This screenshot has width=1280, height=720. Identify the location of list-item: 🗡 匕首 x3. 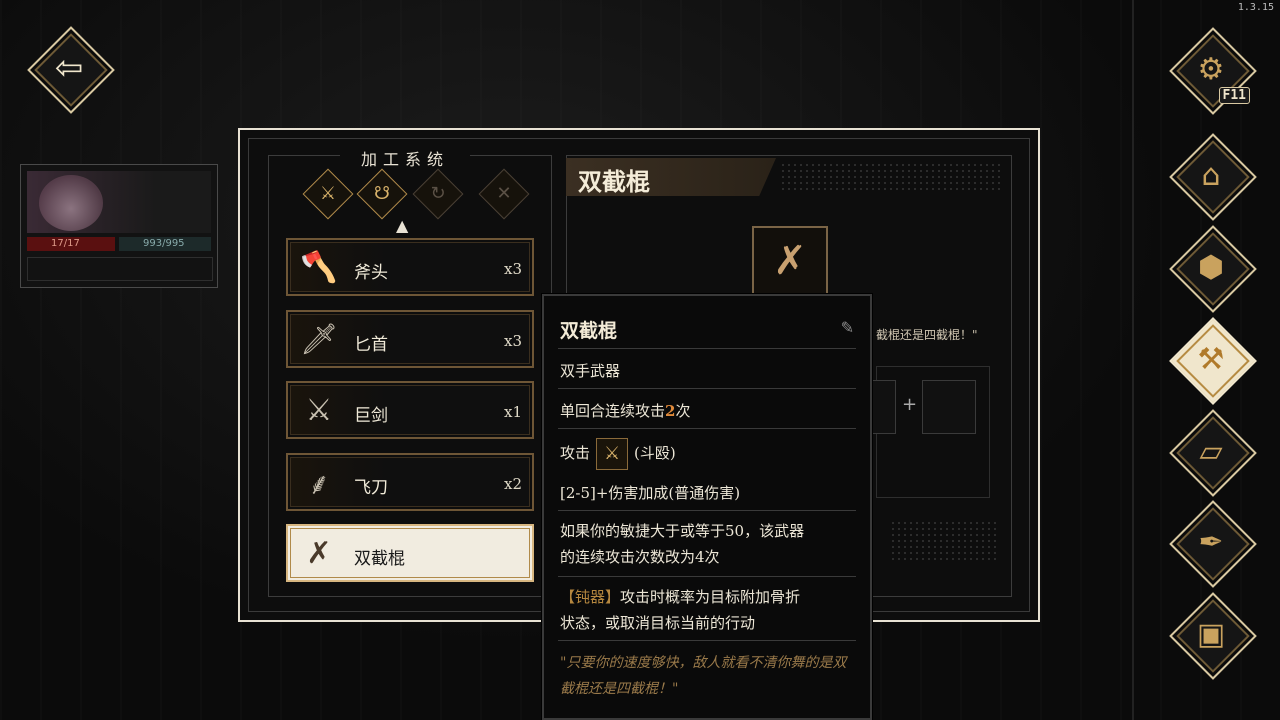
(410, 339).